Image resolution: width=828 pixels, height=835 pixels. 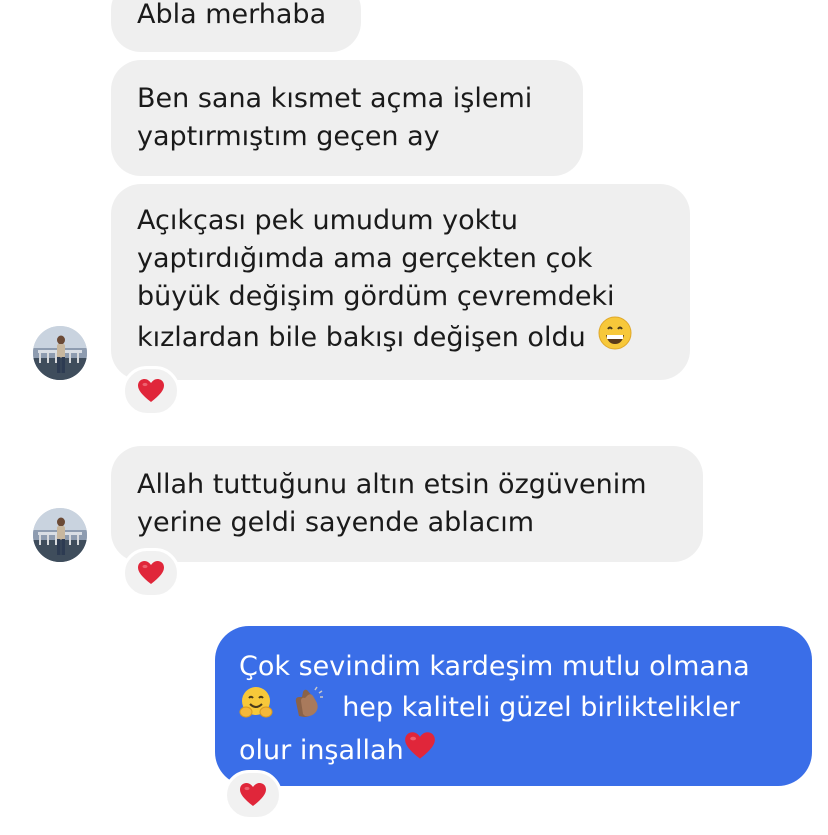 What do you see at coordinates (307, 708) in the screenshot?
I see `clapping-hands-icon` at bounding box center [307, 708].